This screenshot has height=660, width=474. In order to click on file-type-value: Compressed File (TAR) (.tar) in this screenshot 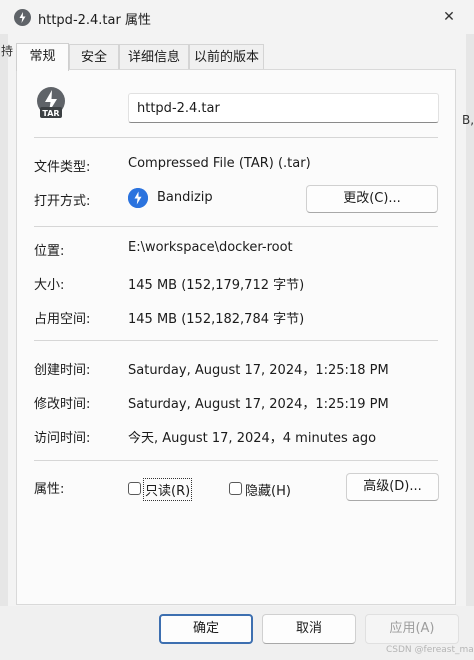, I will do `click(219, 163)`.